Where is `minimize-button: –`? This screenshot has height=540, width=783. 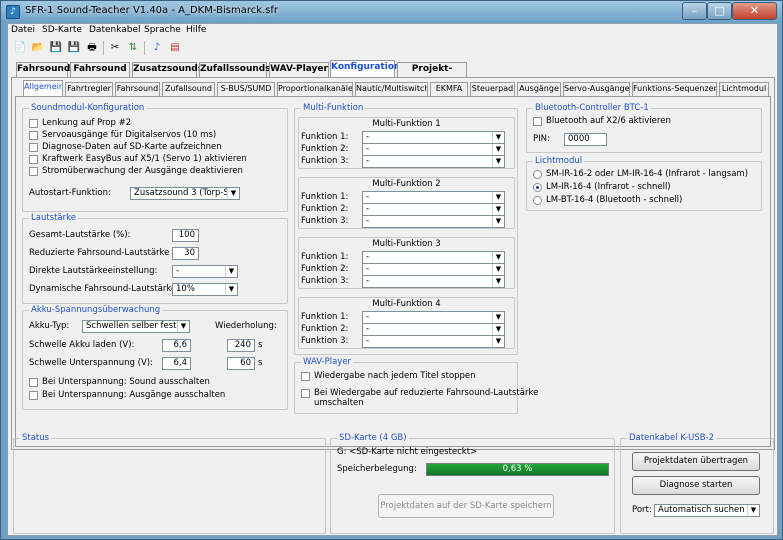
minimize-button: – is located at coordinates (694, 11).